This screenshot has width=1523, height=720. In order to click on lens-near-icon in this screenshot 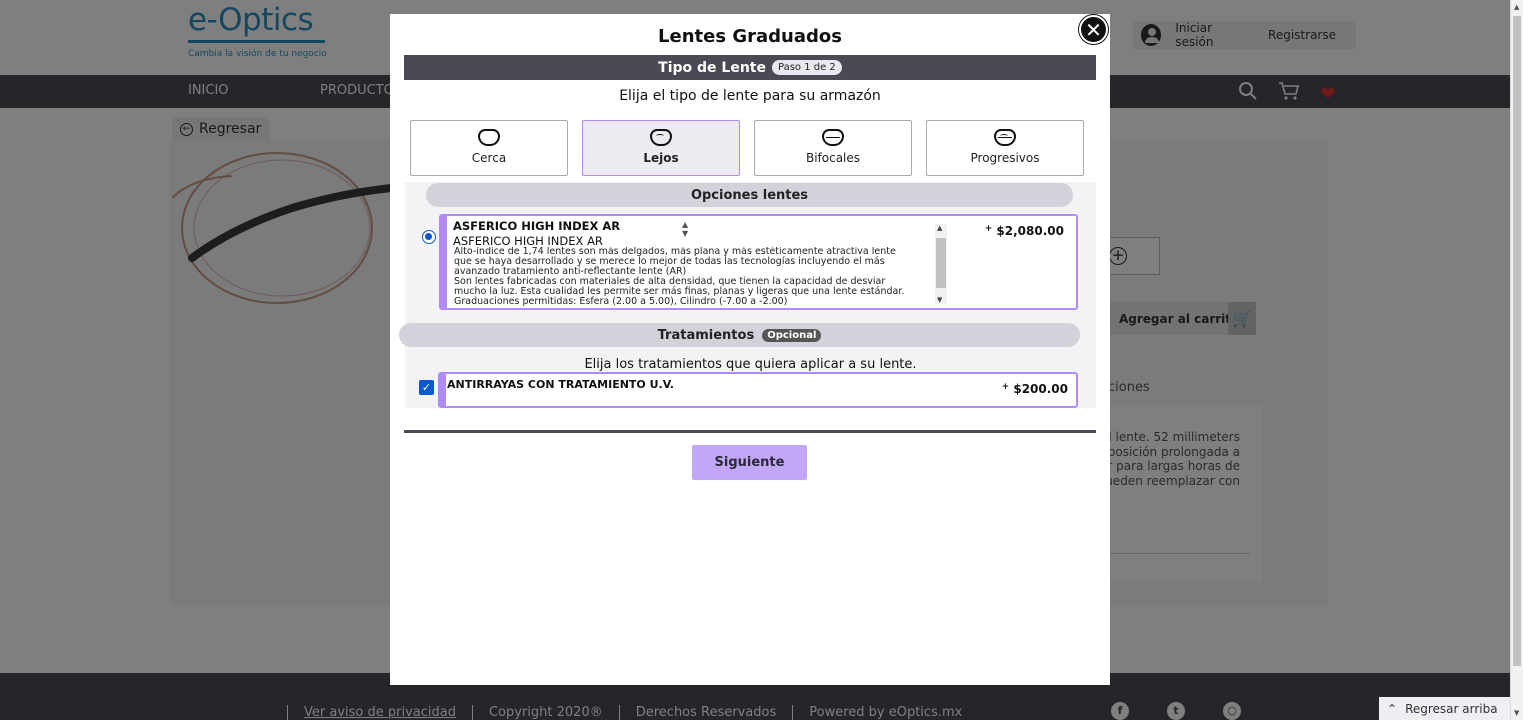, I will do `click(489, 137)`.